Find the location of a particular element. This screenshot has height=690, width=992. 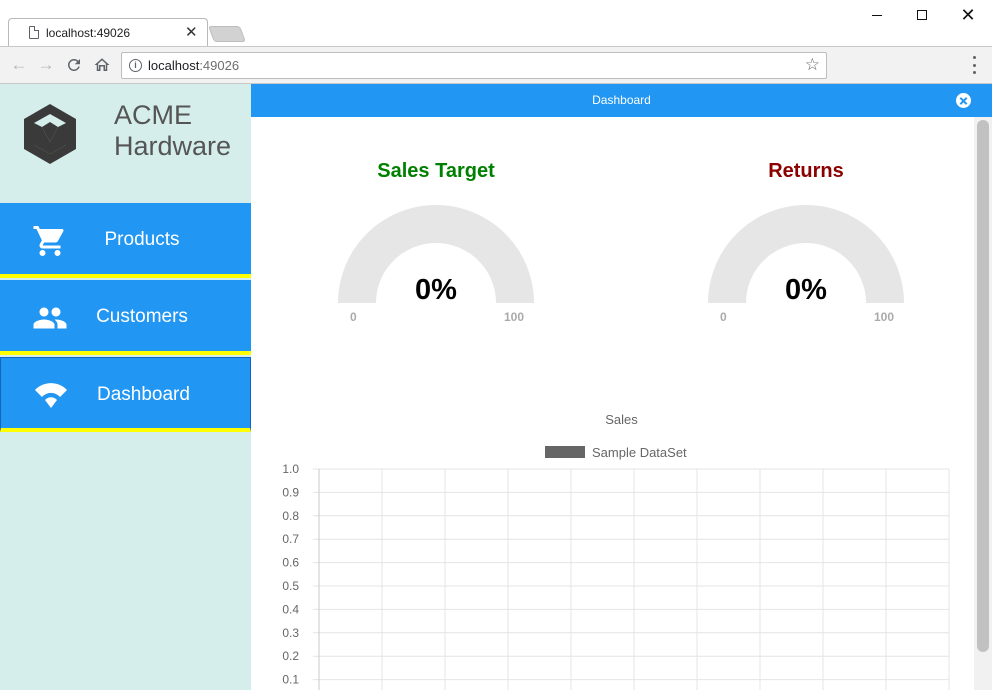

bookmark-star-icon: ☆ is located at coordinates (812, 65).